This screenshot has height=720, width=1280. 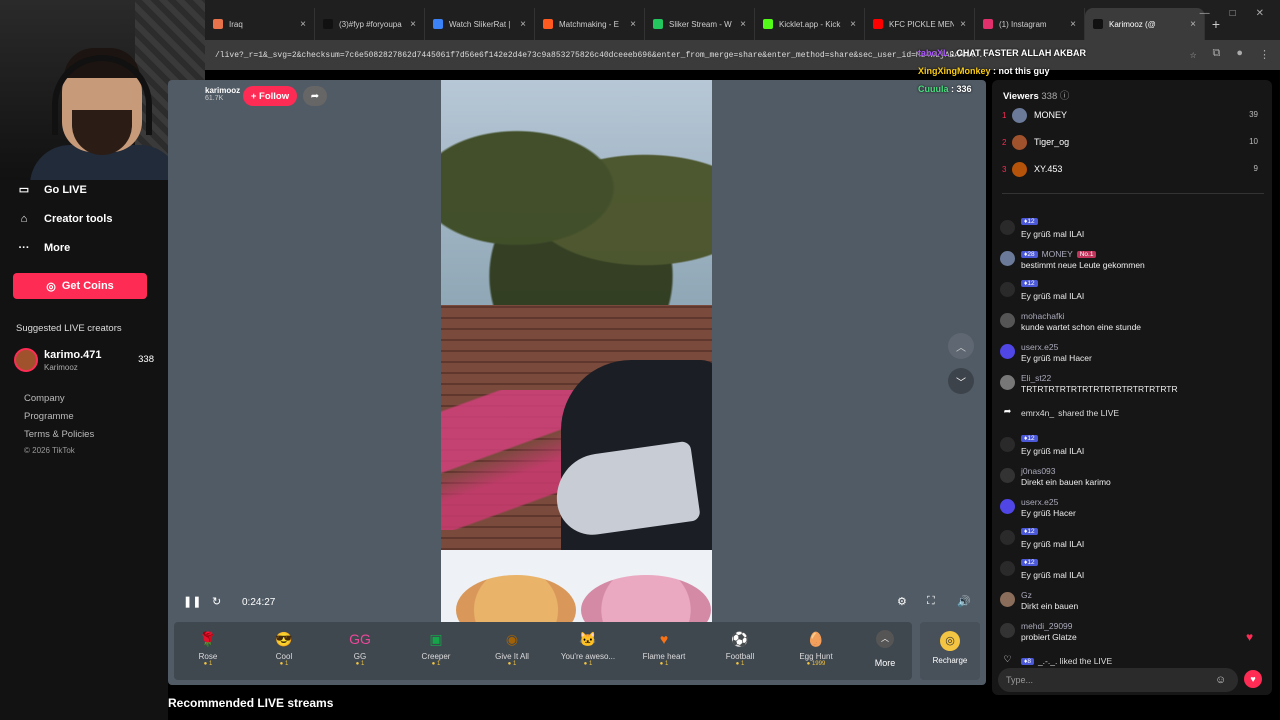 What do you see at coordinates (590, 24) in the screenshot?
I see `tab-3: Matchmaking - E ×` at bounding box center [590, 24].